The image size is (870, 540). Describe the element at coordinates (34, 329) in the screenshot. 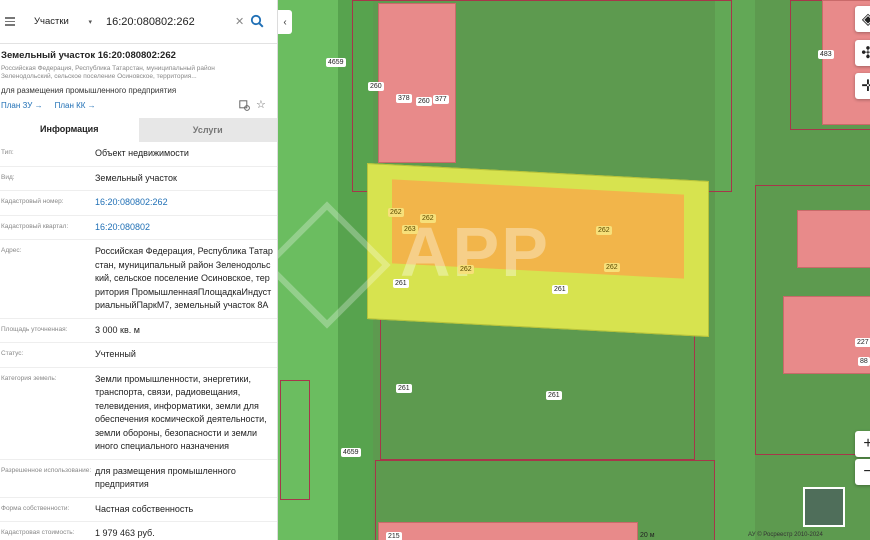

I see `info-key: Площадь уточненная:` at that location.